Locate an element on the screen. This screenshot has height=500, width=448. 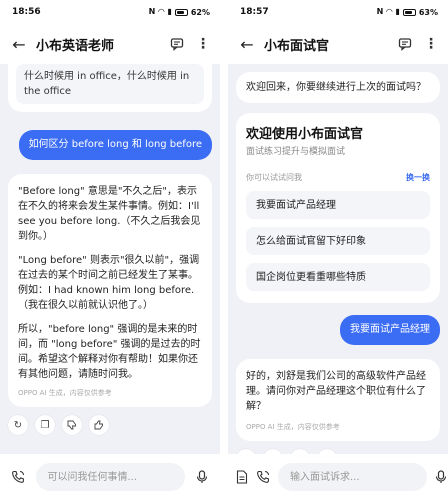
refresh-button: 换一换 is located at coordinates (418, 177).